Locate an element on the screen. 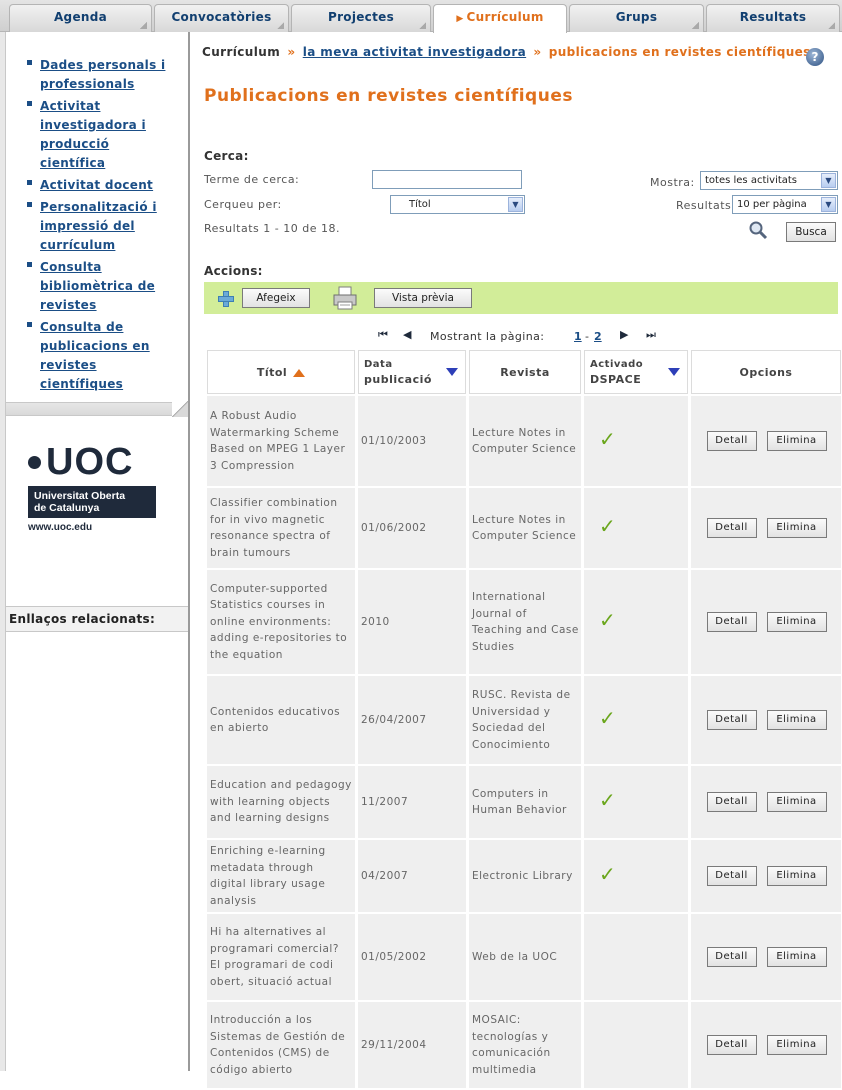 Image resolution: width=842 pixels, height=1090 pixels. column-header-date: Data publicació is located at coordinates (412, 372).